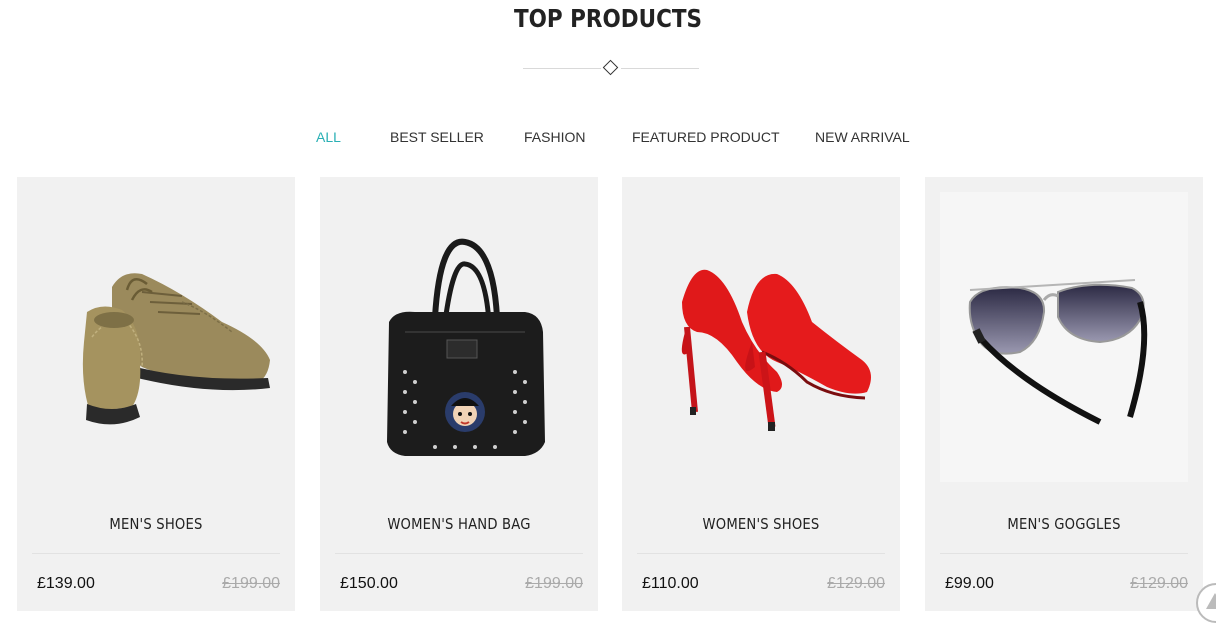 The height and width of the screenshot is (623, 1216). Describe the element at coordinates (1064, 337) in the screenshot. I see `sunglasses-image` at that location.